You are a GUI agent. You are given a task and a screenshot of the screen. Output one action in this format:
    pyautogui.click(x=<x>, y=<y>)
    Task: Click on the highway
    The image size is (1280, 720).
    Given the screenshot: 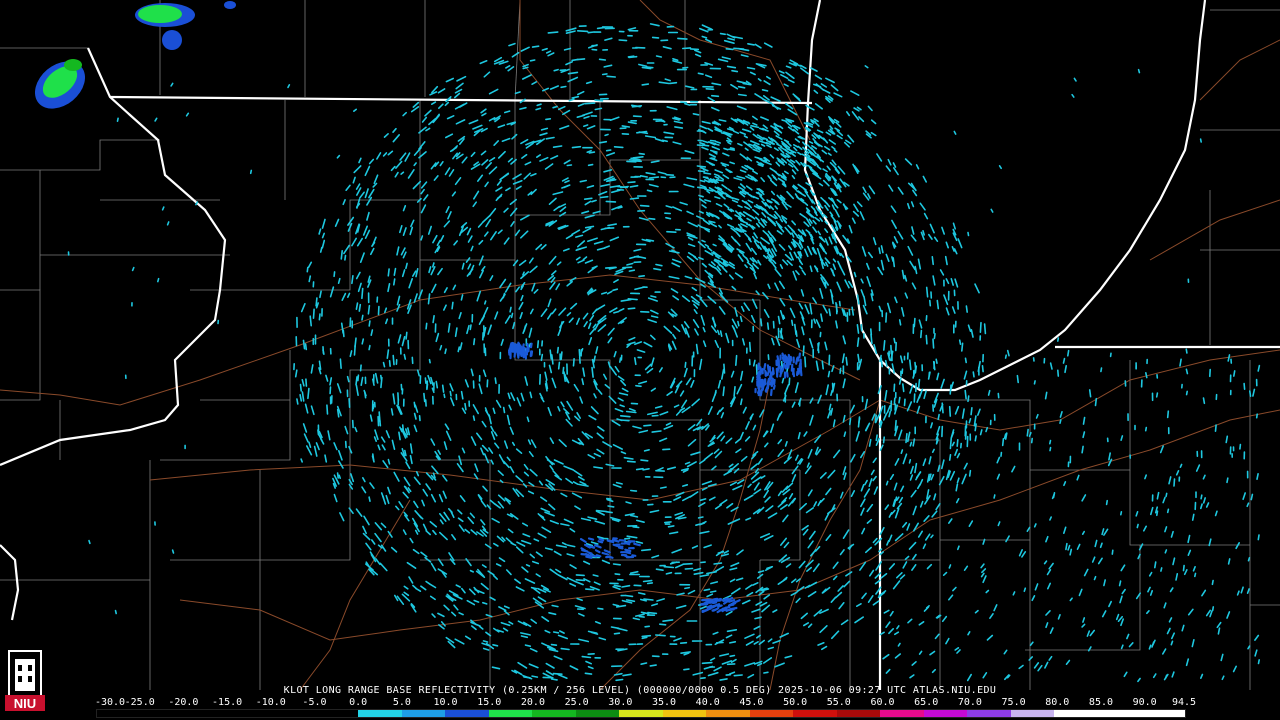 What is the action you would take?
    pyautogui.click(x=1239, y=70)
    